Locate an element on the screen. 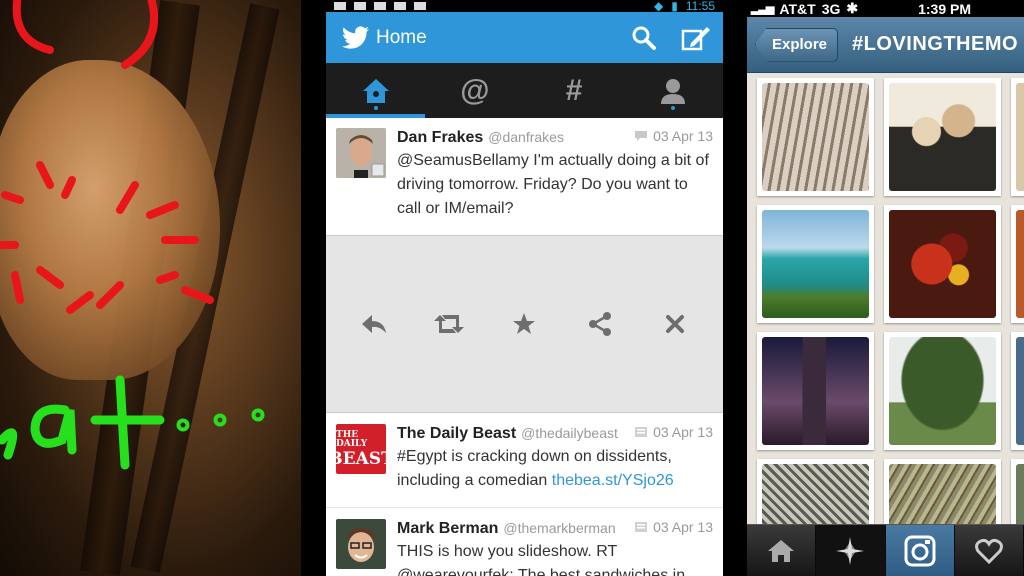  favorite-button is located at coordinates (524, 324).